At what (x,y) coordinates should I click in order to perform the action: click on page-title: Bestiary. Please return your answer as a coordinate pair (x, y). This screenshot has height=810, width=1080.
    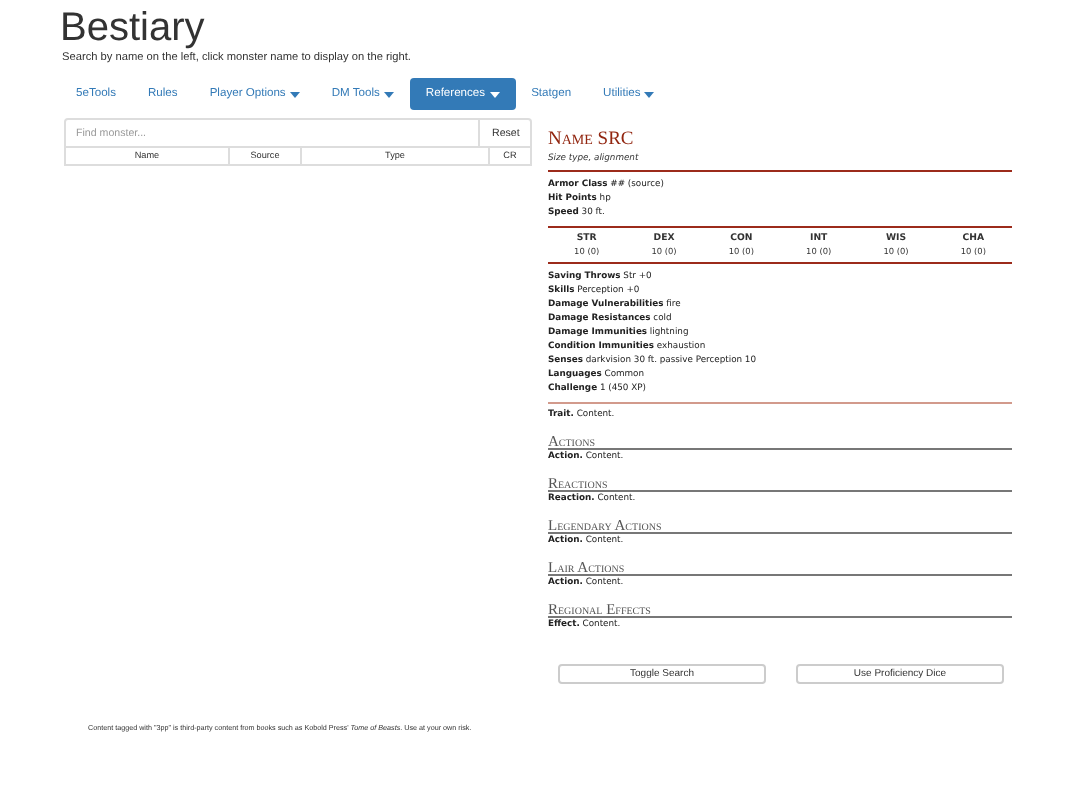
    Looking at the image, I should click on (133, 27).